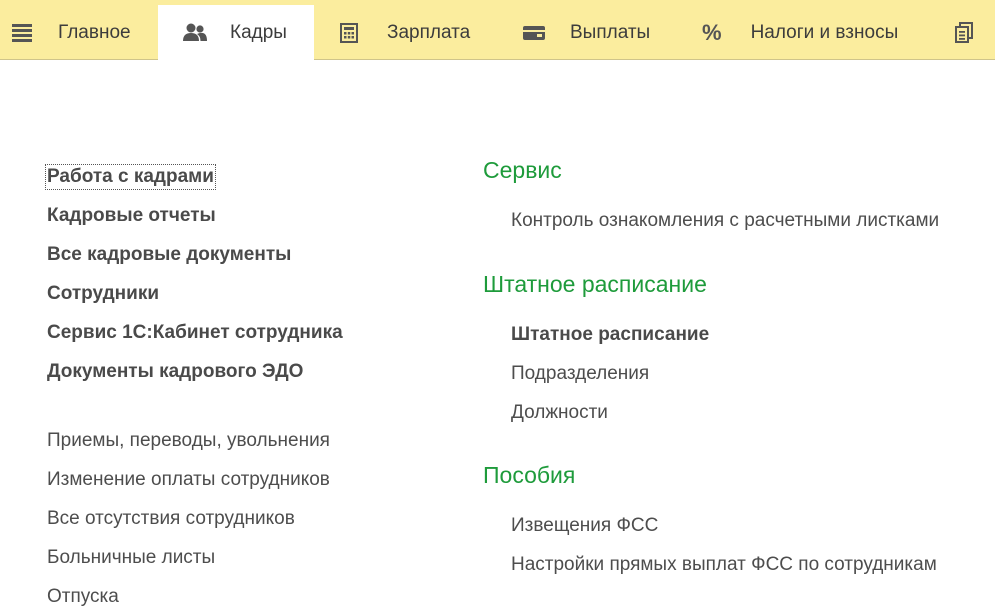 This screenshot has width=995, height=608. What do you see at coordinates (83, 597) in the screenshot?
I see `link-vacations: Отпуска` at bounding box center [83, 597].